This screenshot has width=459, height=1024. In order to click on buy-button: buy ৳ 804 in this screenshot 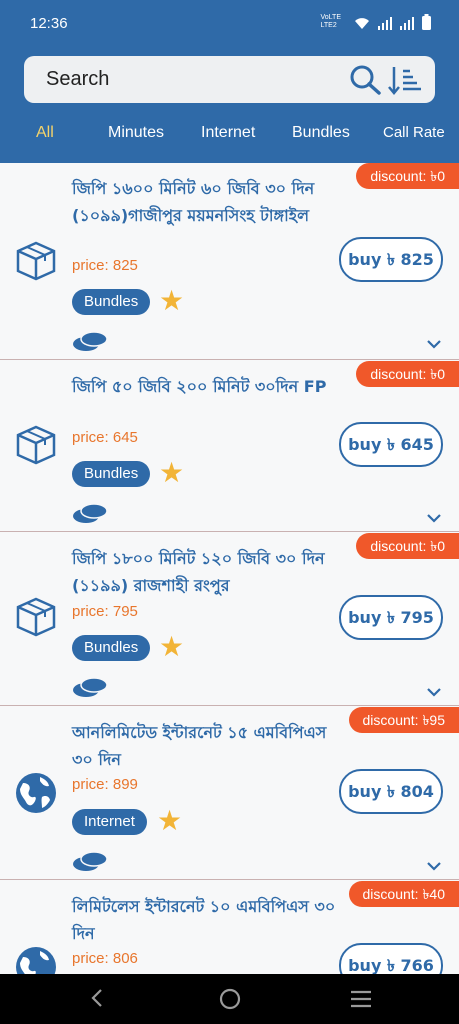, I will do `click(391, 791)`.